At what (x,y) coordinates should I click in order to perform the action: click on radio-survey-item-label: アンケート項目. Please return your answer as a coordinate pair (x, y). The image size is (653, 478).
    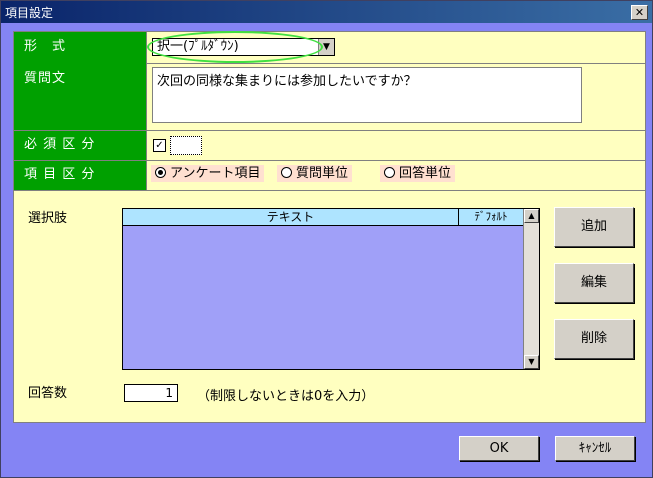
    Looking at the image, I should click on (215, 173).